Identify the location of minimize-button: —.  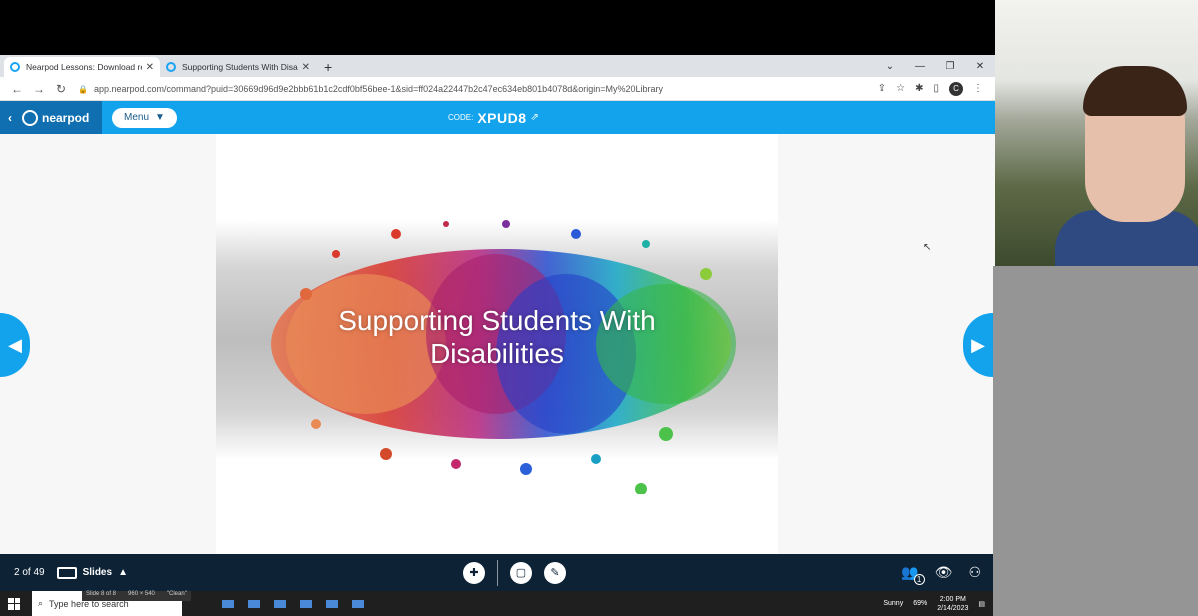
(920, 66).